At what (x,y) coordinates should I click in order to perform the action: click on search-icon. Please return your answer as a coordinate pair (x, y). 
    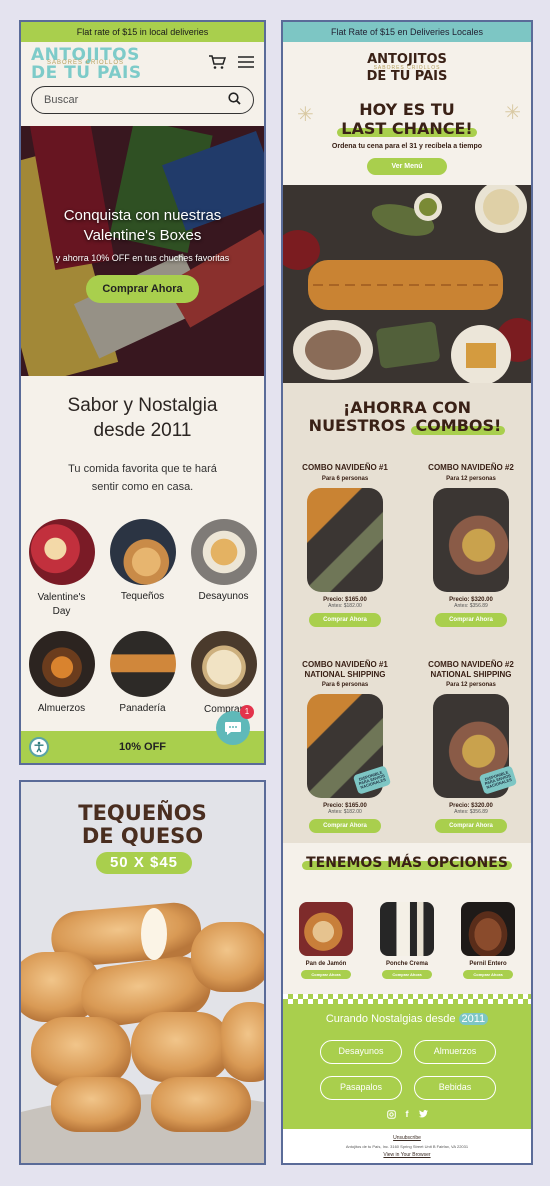
    Looking at the image, I should click on (234, 100).